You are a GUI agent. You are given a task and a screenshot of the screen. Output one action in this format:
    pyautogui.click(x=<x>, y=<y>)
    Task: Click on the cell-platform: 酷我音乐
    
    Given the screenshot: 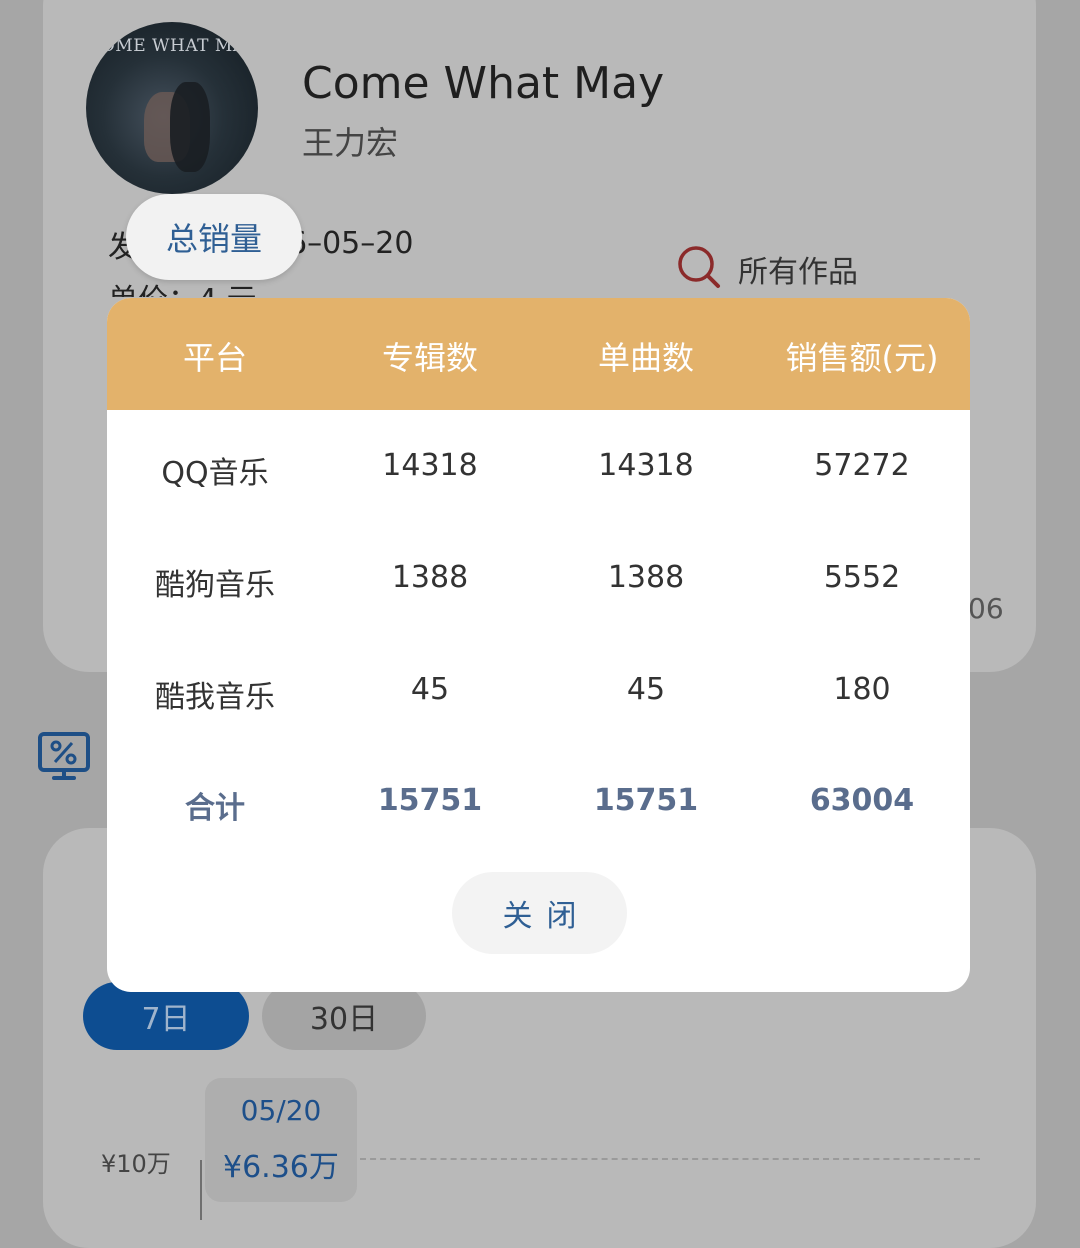 What is the action you would take?
    pyautogui.click(x=215, y=697)
    